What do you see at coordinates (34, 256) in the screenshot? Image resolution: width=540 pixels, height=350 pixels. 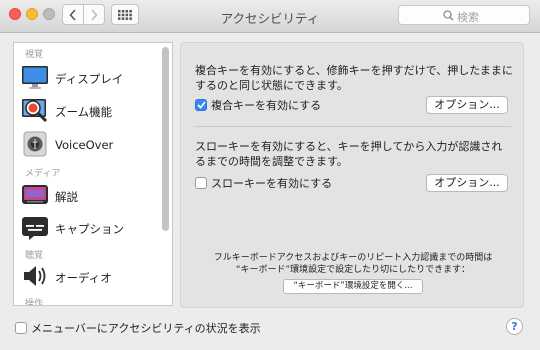 I see `section-header-hearing: 聴覚` at bounding box center [34, 256].